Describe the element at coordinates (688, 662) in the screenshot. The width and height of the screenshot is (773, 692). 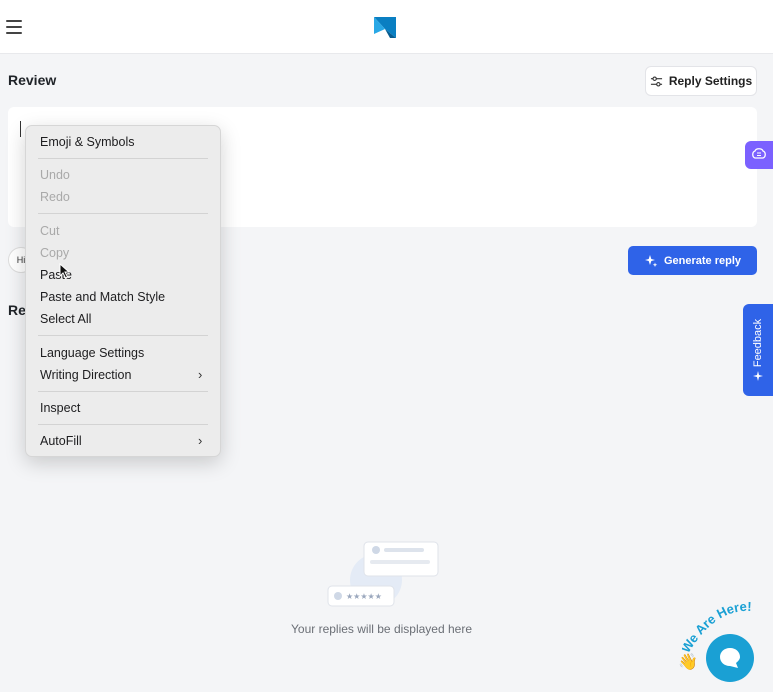
I see `wave-hand-icon: 👋` at that location.